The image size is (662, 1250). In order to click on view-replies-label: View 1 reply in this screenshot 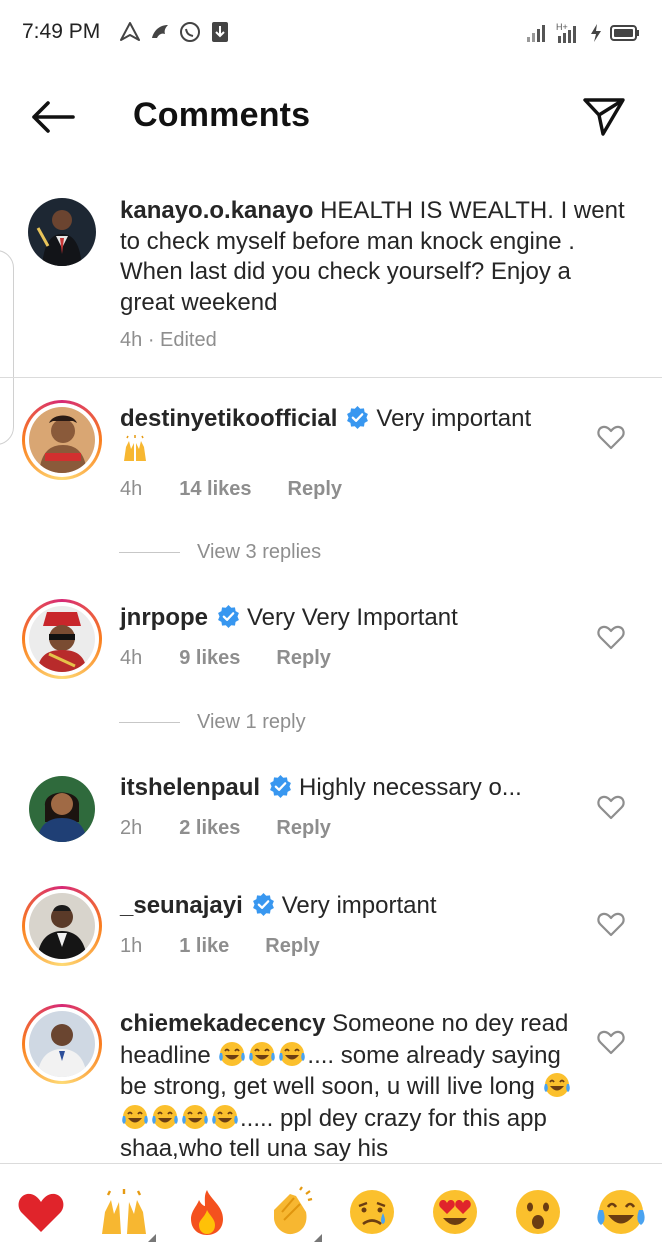, I will do `click(251, 722)`.